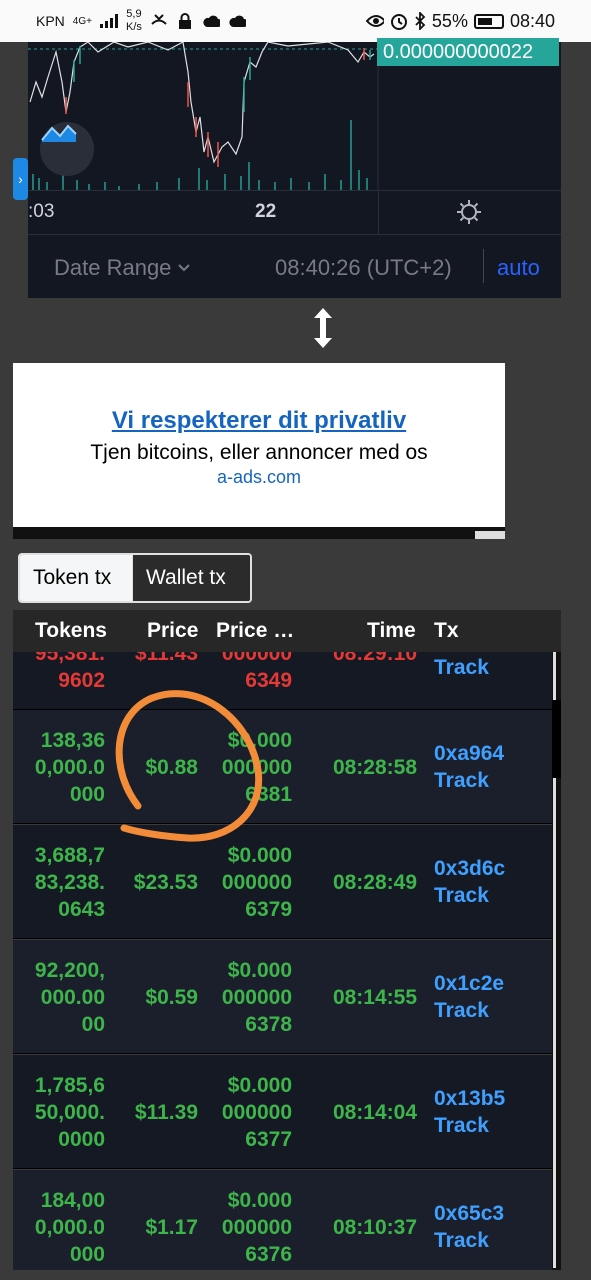  Describe the element at coordinates (469, 212) in the screenshot. I see `settings-icon` at that location.